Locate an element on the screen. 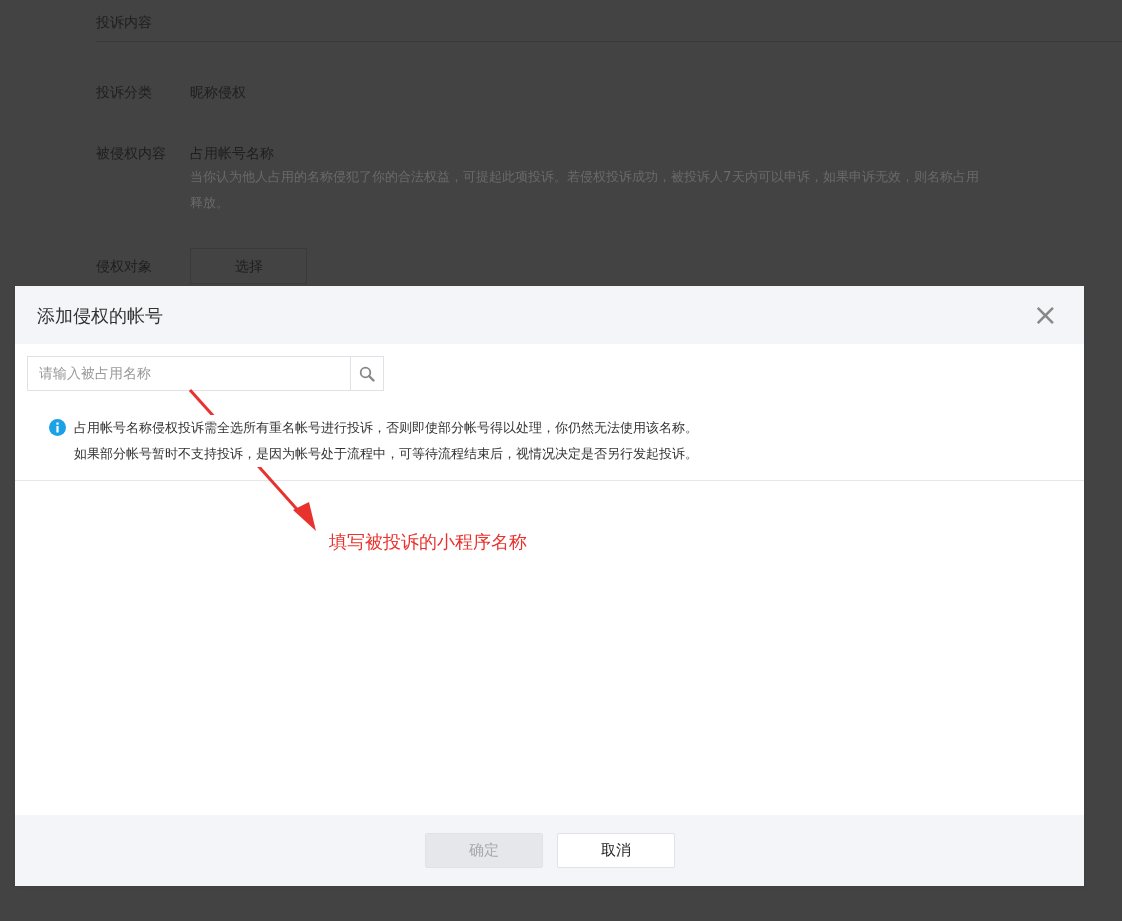 The image size is (1122, 921). cancel-button: 取消 is located at coordinates (615, 850).